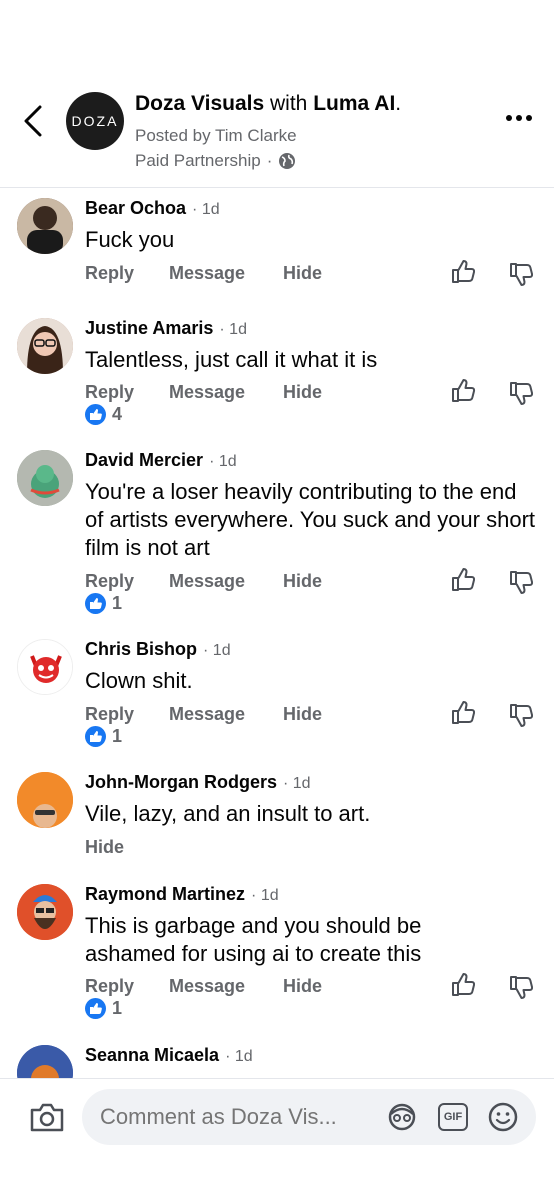 Image resolution: width=554 pixels, height=1200 pixels. What do you see at coordinates (141, 649) in the screenshot?
I see `commenter-name: Chris Bishop` at bounding box center [141, 649].